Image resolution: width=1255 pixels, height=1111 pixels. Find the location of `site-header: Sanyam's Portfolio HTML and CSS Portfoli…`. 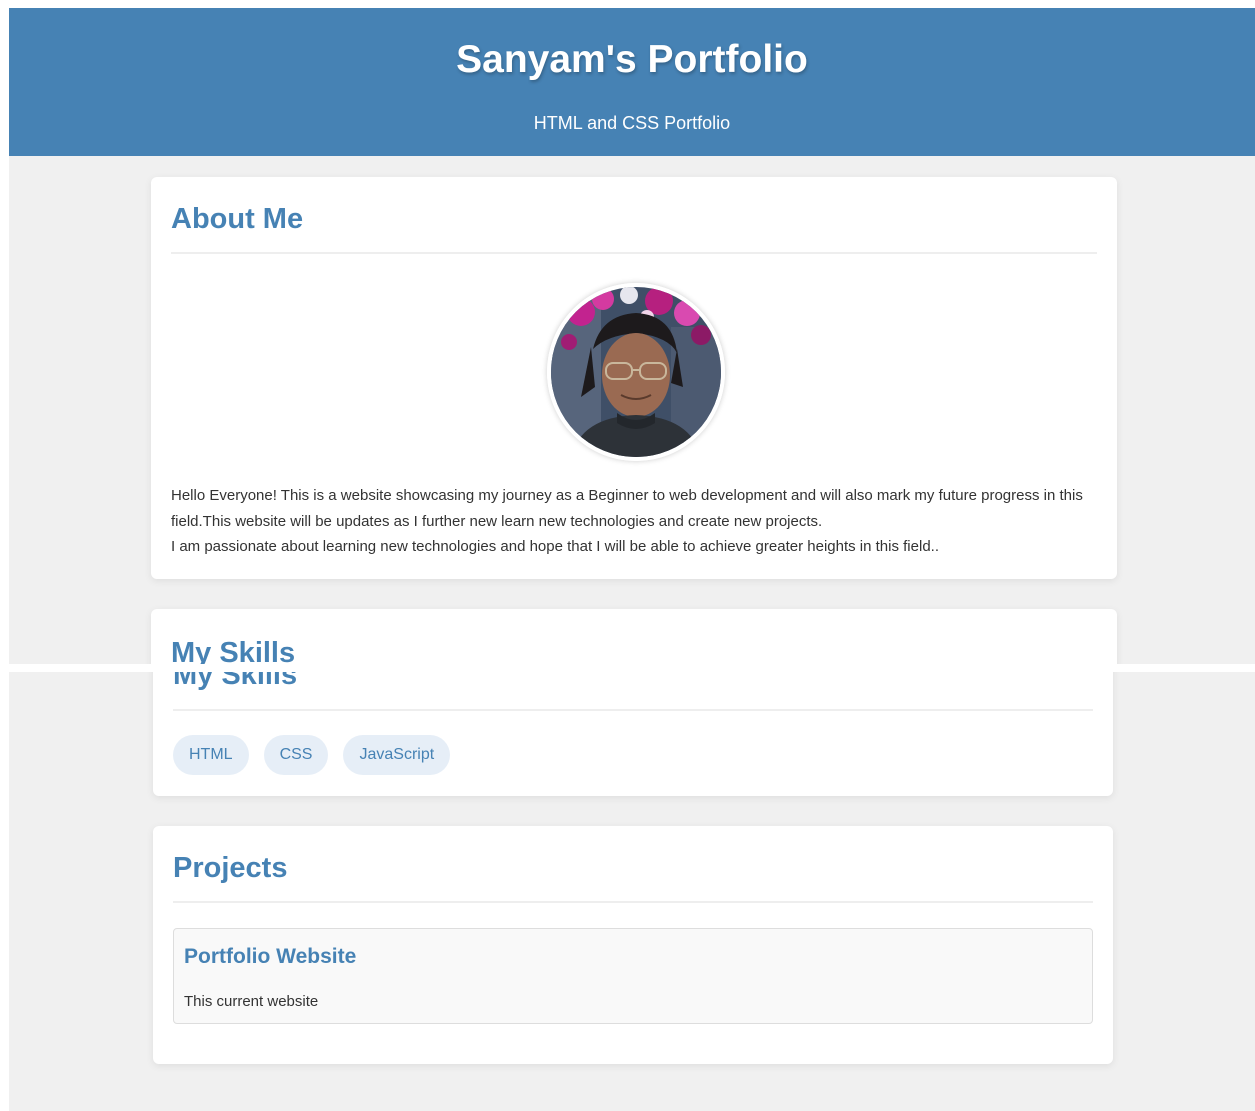

site-header: Sanyam's Portfolio HTML and CSS Portfoli… is located at coordinates (632, 82).